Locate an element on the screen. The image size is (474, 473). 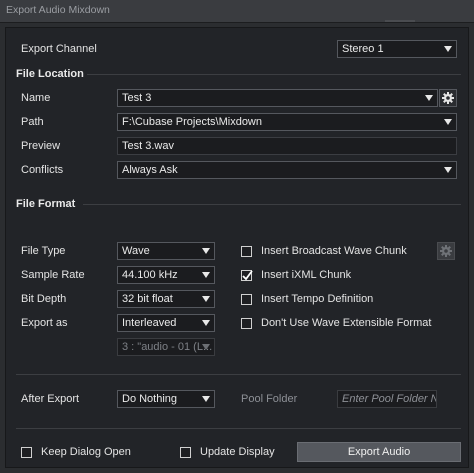
pool-folder-label: Pool Folder is located at coordinates (269, 399).